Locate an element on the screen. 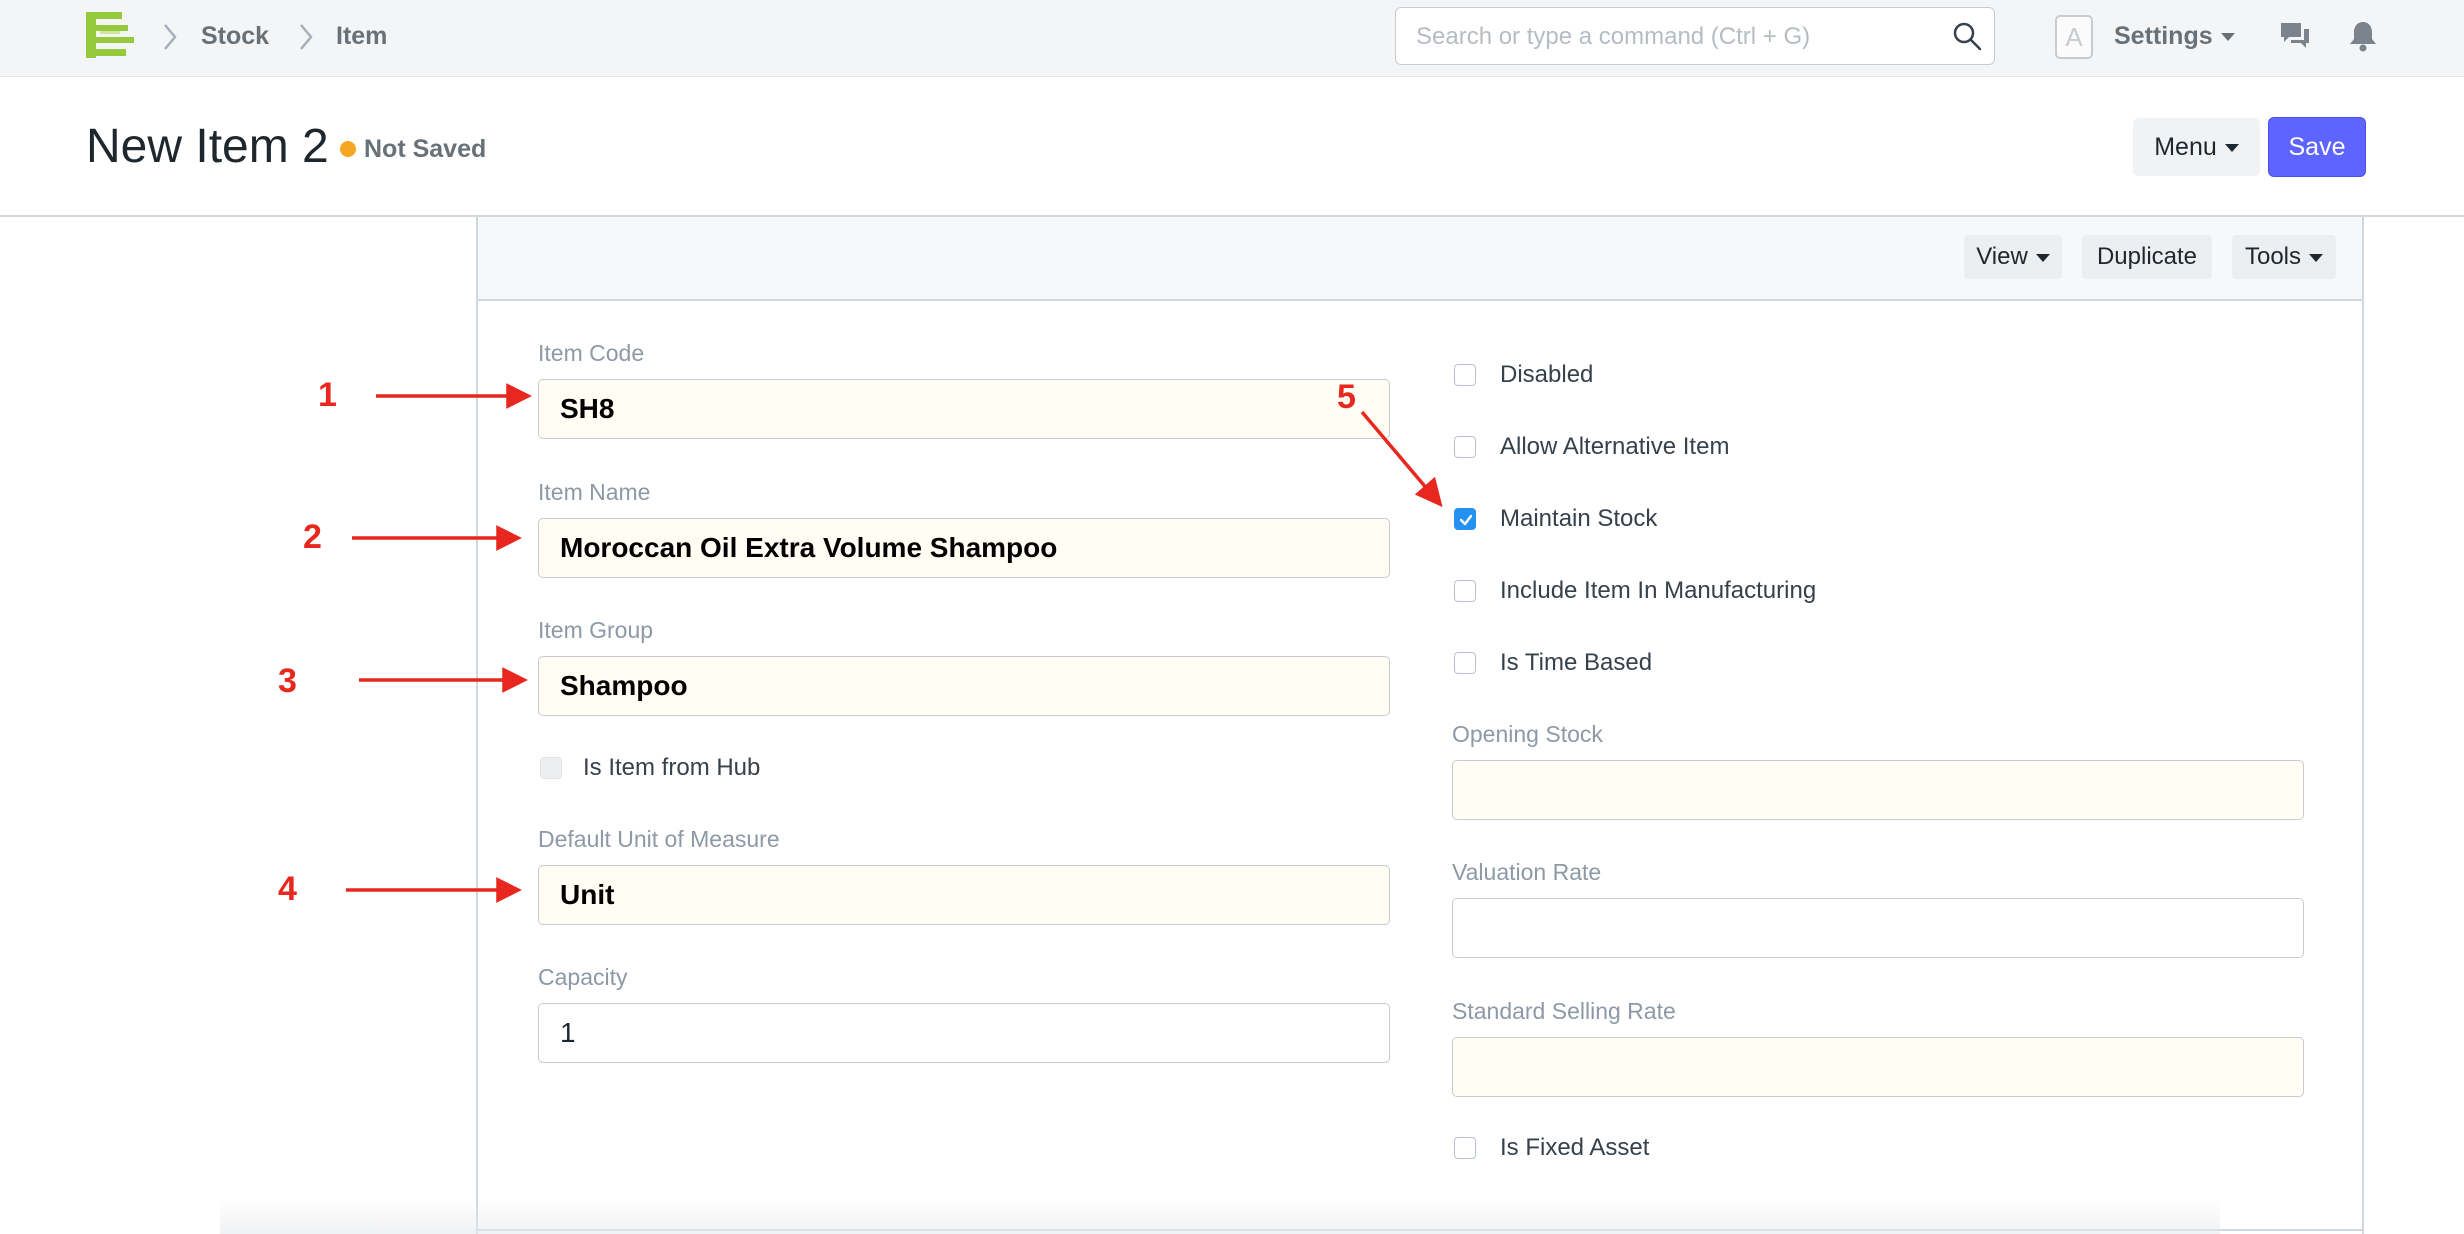  breadcrumb-stock: Stock is located at coordinates (235, 36).